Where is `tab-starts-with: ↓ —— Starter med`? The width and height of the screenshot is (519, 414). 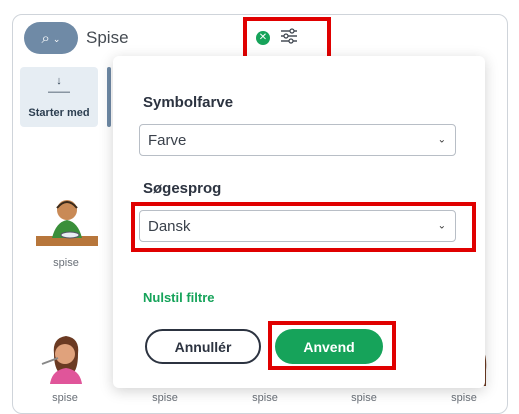 tab-starts-with: ↓ —— Starter med is located at coordinates (59, 97).